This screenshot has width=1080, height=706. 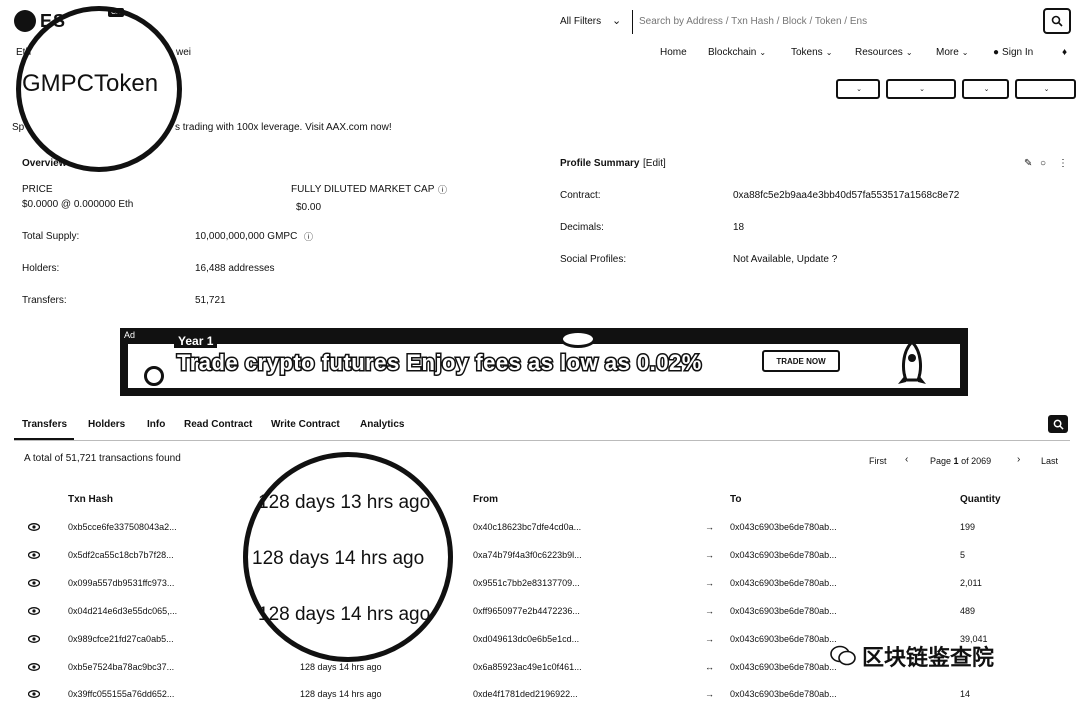 What do you see at coordinates (154, 376) in the screenshot?
I see `coin-icon` at bounding box center [154, 376].